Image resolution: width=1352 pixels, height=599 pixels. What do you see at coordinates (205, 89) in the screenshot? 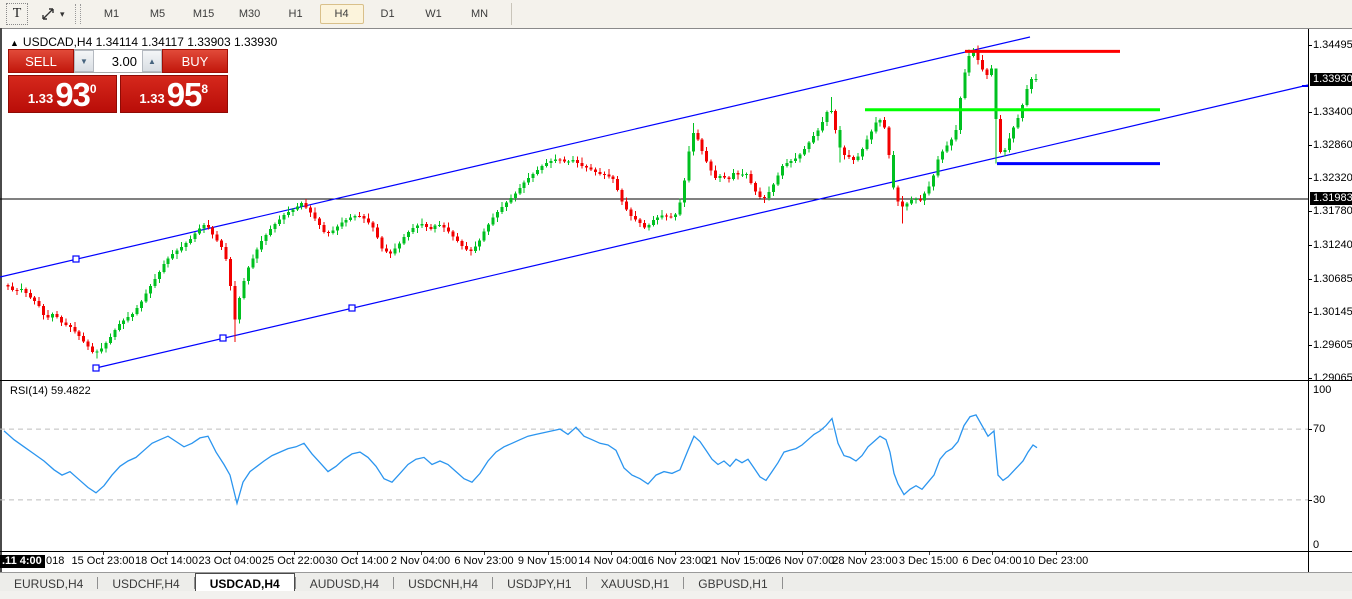
I see `buy-price-sup: 8` at bounding box center [205, 89].